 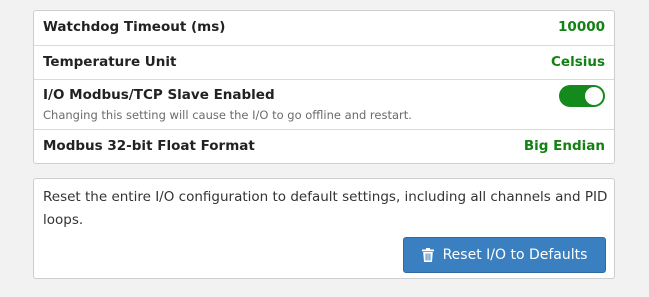 What do you see at coordinates (110, 62) in the screenshot?
I see `temperature-unit-label: Temperature Unit` at bounding box center [110, 62].